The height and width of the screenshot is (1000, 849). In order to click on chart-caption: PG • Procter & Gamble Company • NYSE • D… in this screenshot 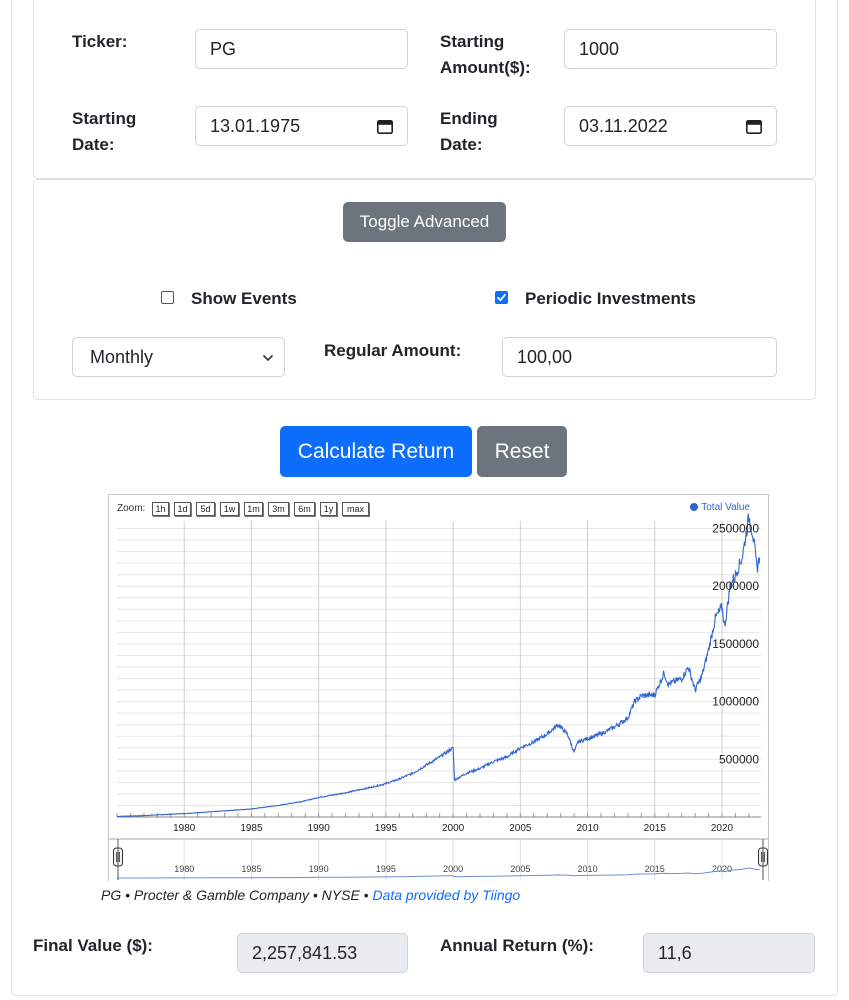, I will do `click(310, 895)`.